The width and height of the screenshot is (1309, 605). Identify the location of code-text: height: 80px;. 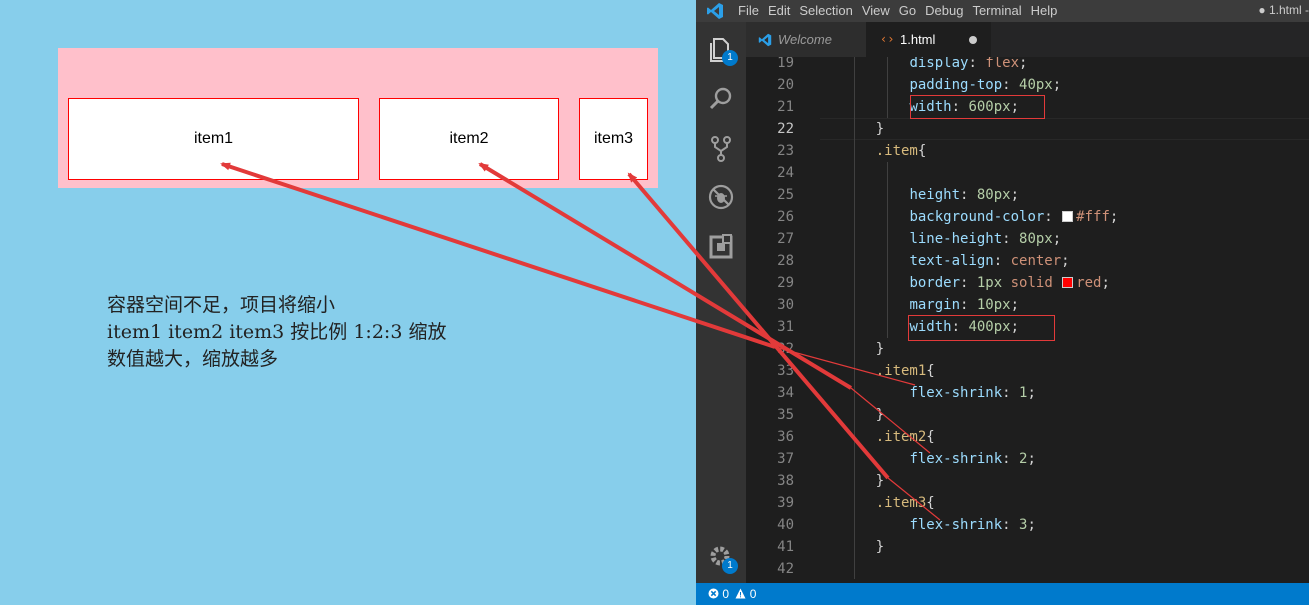
(930, 195).